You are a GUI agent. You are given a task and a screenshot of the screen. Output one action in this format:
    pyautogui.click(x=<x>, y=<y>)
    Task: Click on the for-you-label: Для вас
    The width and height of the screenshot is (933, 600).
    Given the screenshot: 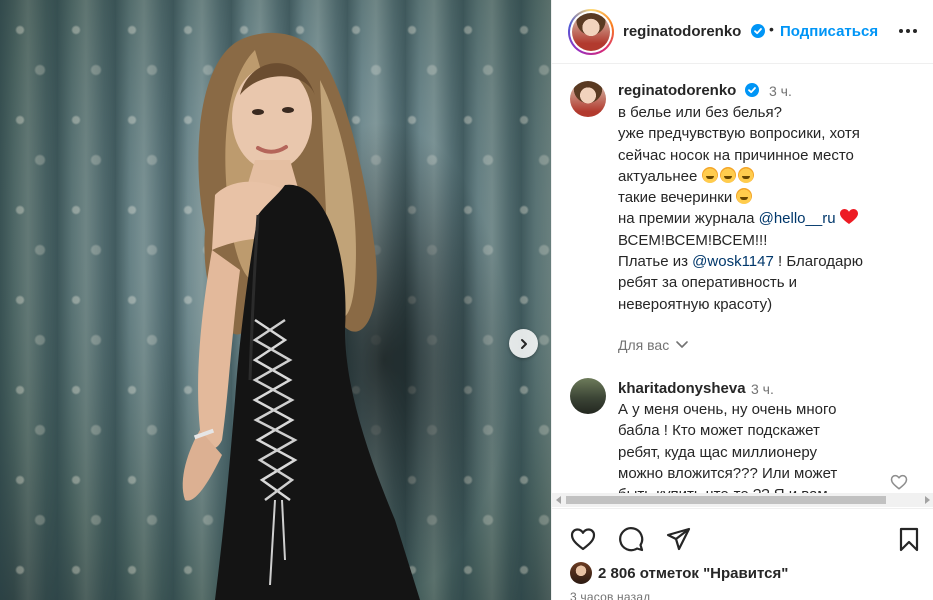 What is the action you would take?
    pyautogui.click(x=644, y=345)
    